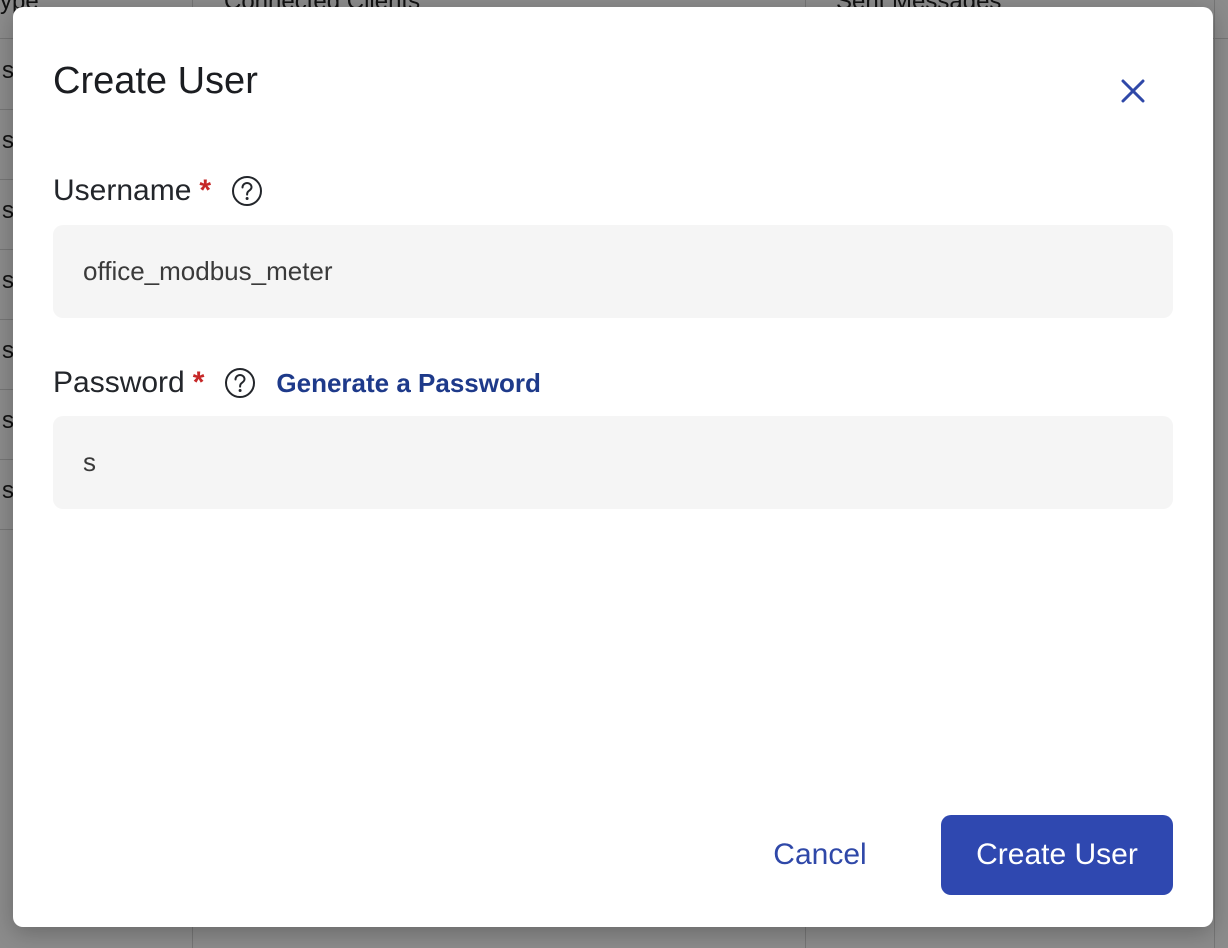 The image size is (1228, 948). What do you see at coordinates (408, 383) in the screenshot?
I see `generate-password-link: Generate a Password` at bounding box center [408, 383].